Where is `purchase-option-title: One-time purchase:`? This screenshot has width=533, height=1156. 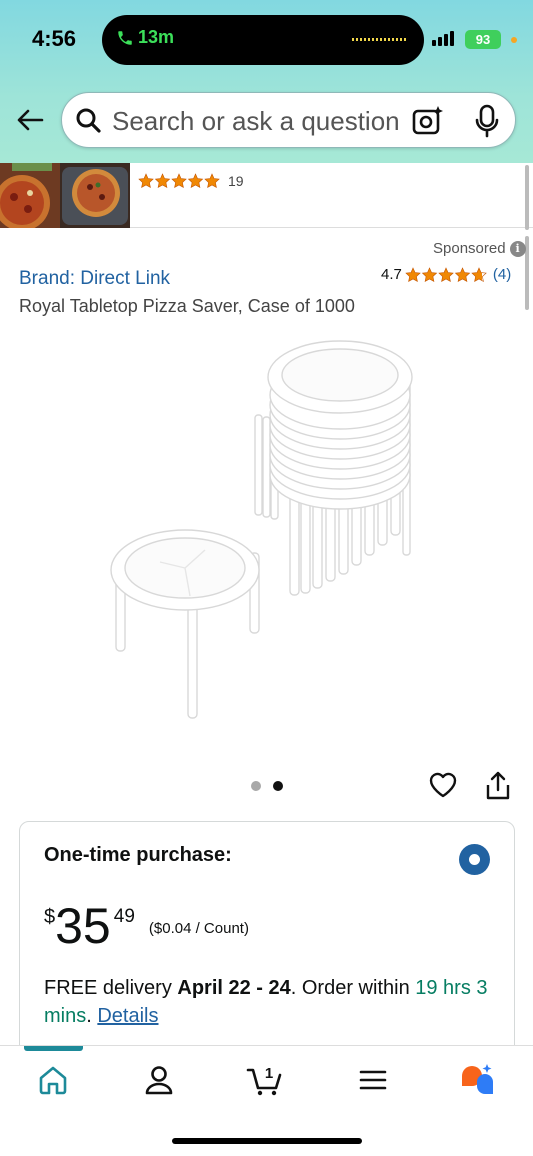 purchase-option-title: One-time purchase: is located at coordinates (138, 855).